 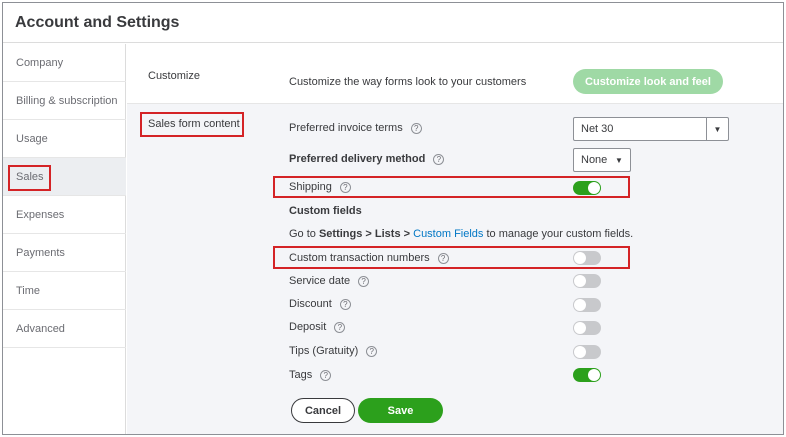 I want to click on customize-section-label: Customize, so click(x=174, y=76).